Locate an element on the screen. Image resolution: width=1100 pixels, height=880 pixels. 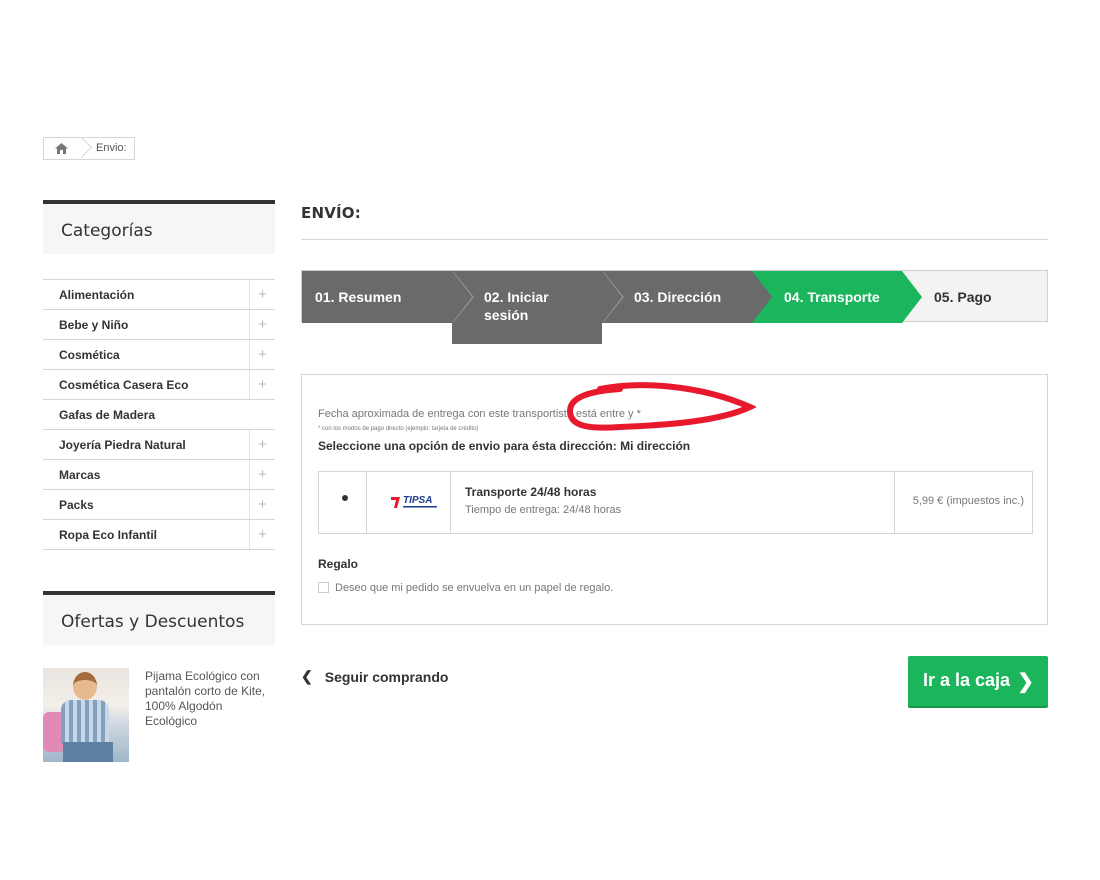
tipsa-logo: TIPSA is located at coordinates (414, 501).